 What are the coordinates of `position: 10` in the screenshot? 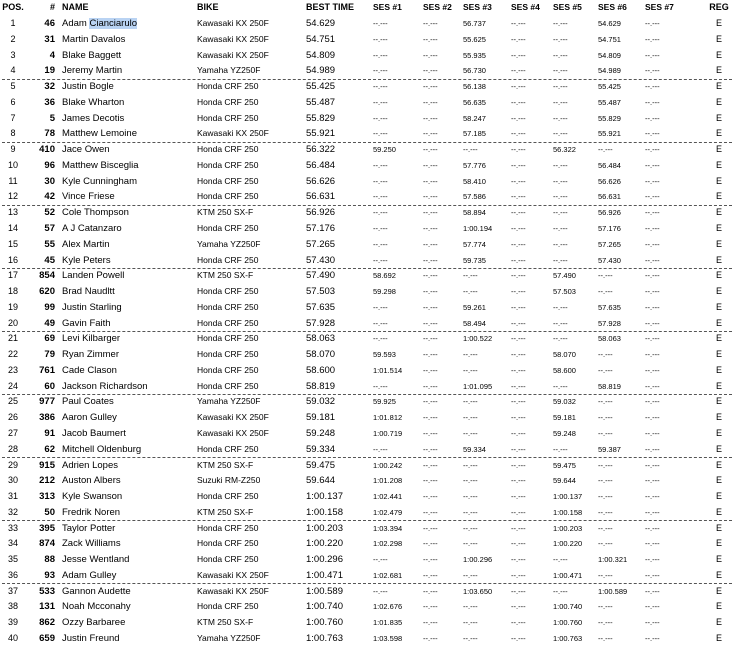 It's located at (12, 164).